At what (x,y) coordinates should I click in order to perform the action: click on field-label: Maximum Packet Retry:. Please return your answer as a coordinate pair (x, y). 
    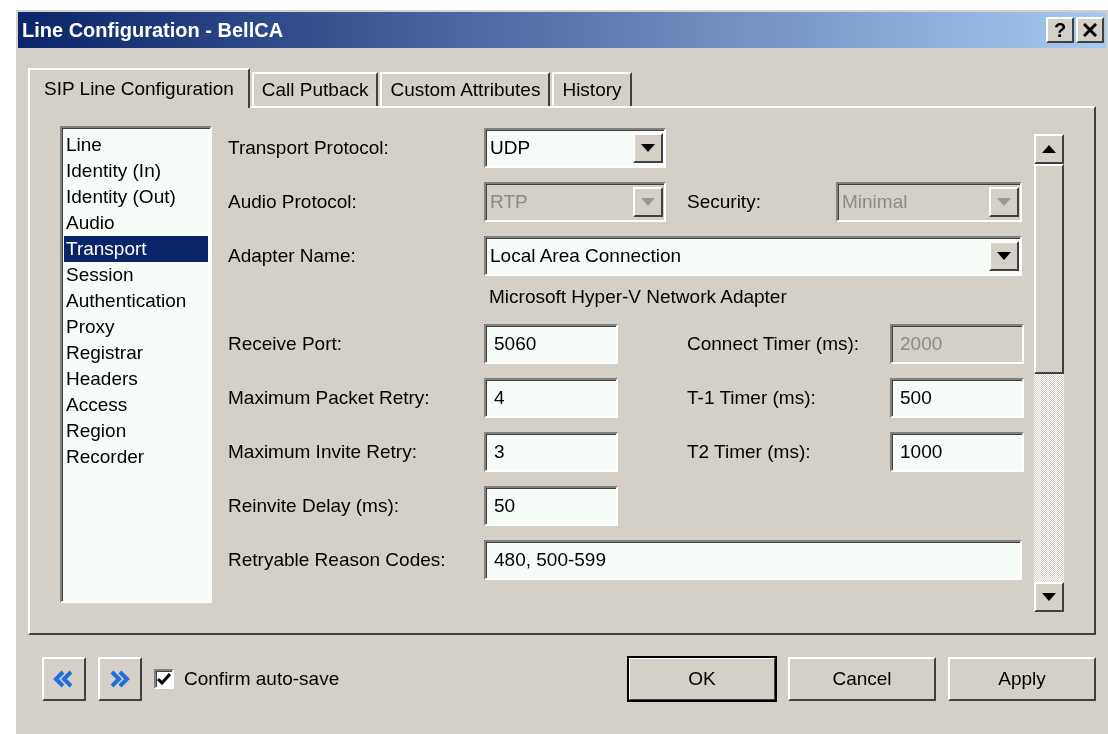
    Looking at the image, I should click on (329, 398).